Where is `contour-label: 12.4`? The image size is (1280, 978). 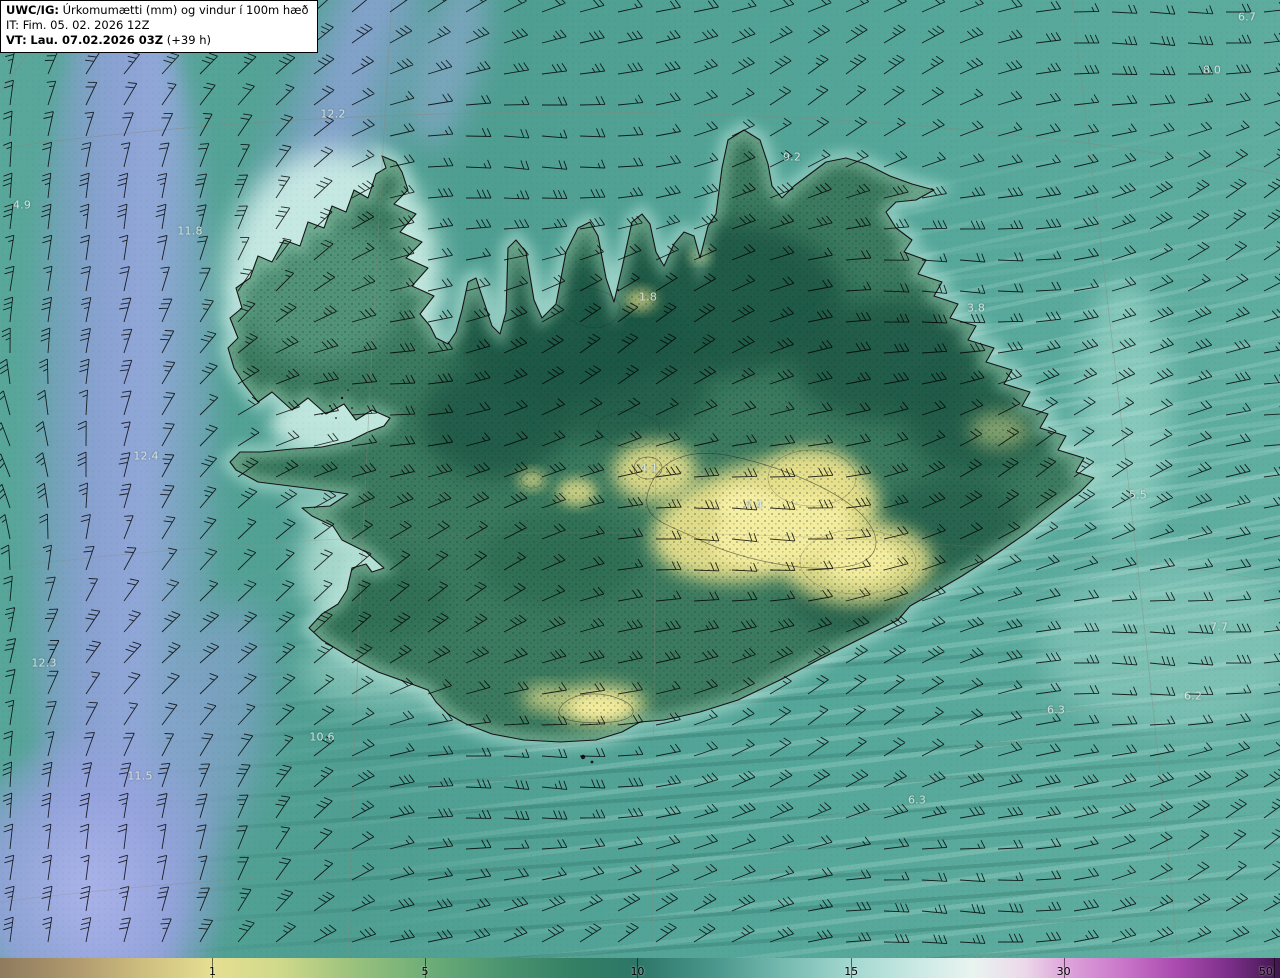
contour-label: 12.4 is located at coordinates (146, 456).